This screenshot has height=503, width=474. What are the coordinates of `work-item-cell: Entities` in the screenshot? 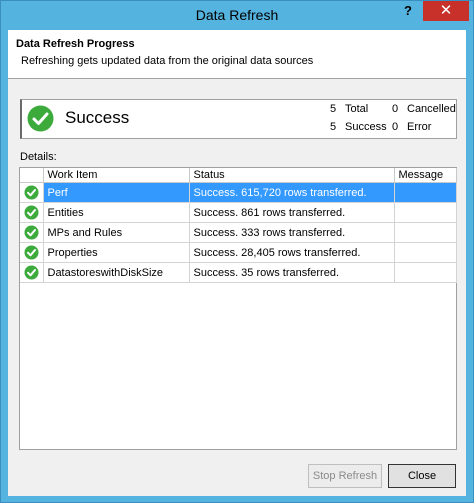 It's located at (116, 212).